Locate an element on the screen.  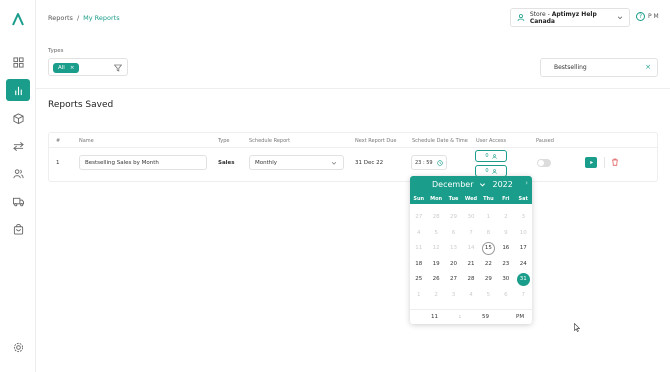
header-schedule: Schedule Report is located at coordinates (270, 141).